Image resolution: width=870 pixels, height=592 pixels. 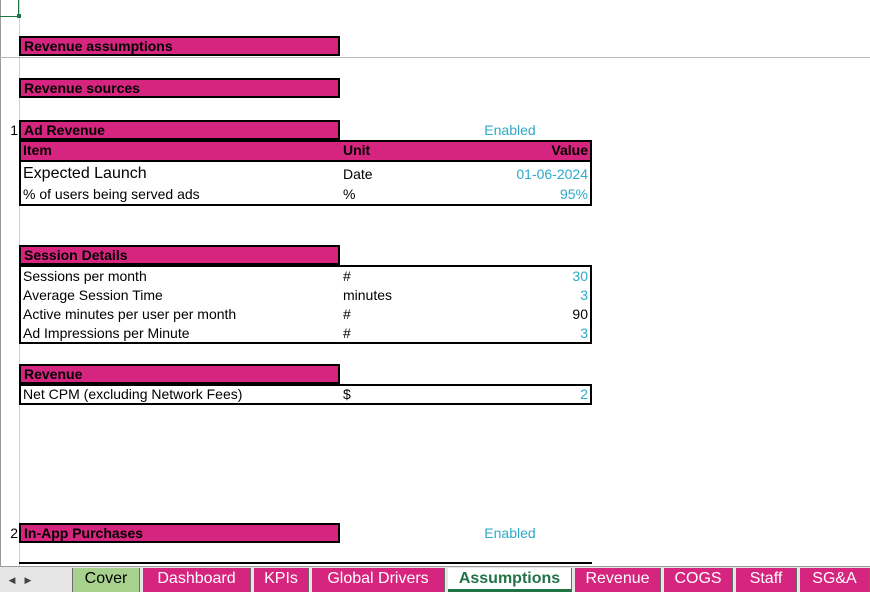 I want to click on header-unit: Unit, so click(x=357, y=150).